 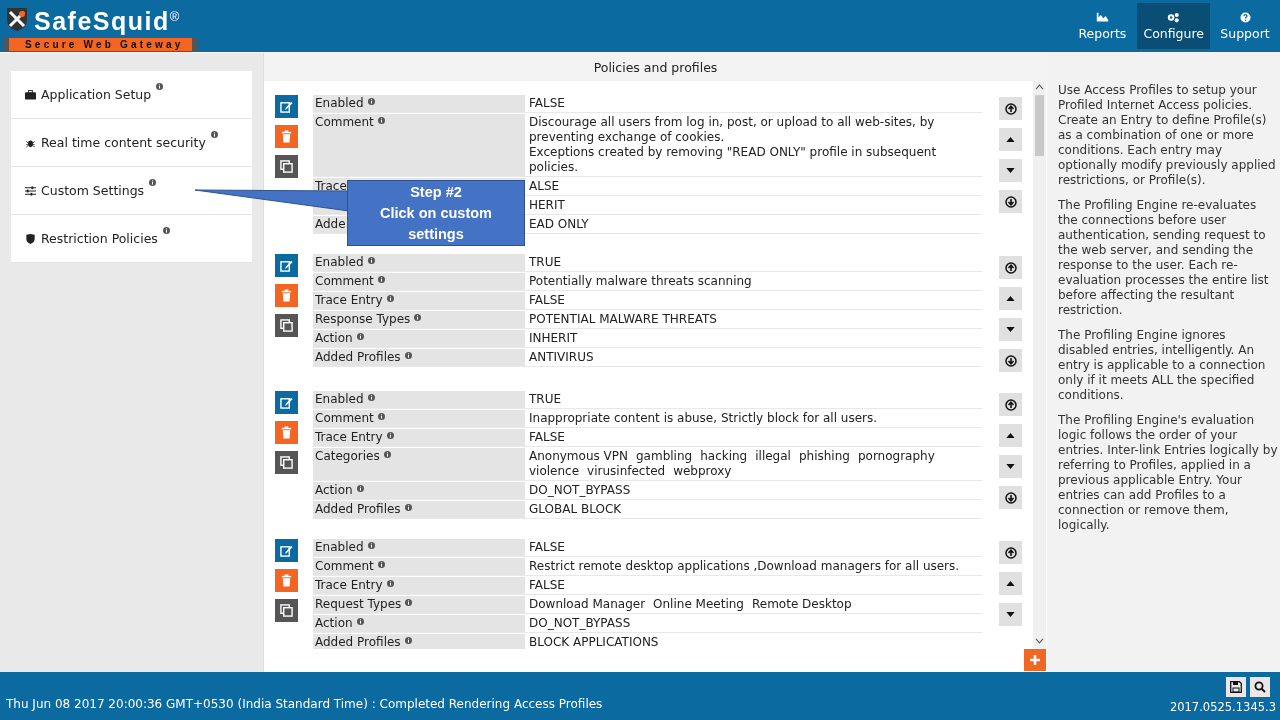 What do you see at coordinates (1245, 26) in the screenshot?
I see `nav-tab: Support` at bounding box center [1245, 26].